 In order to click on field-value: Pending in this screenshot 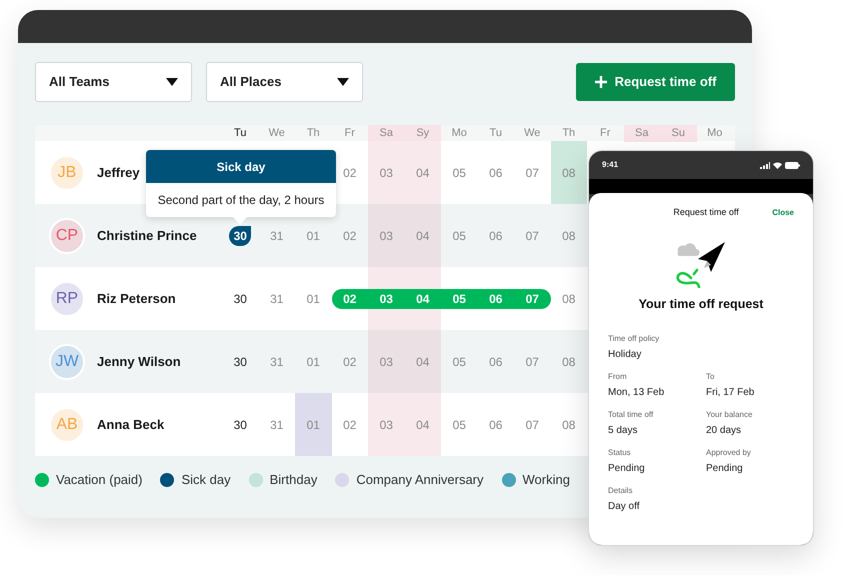, I will do `click(724, 469)`.